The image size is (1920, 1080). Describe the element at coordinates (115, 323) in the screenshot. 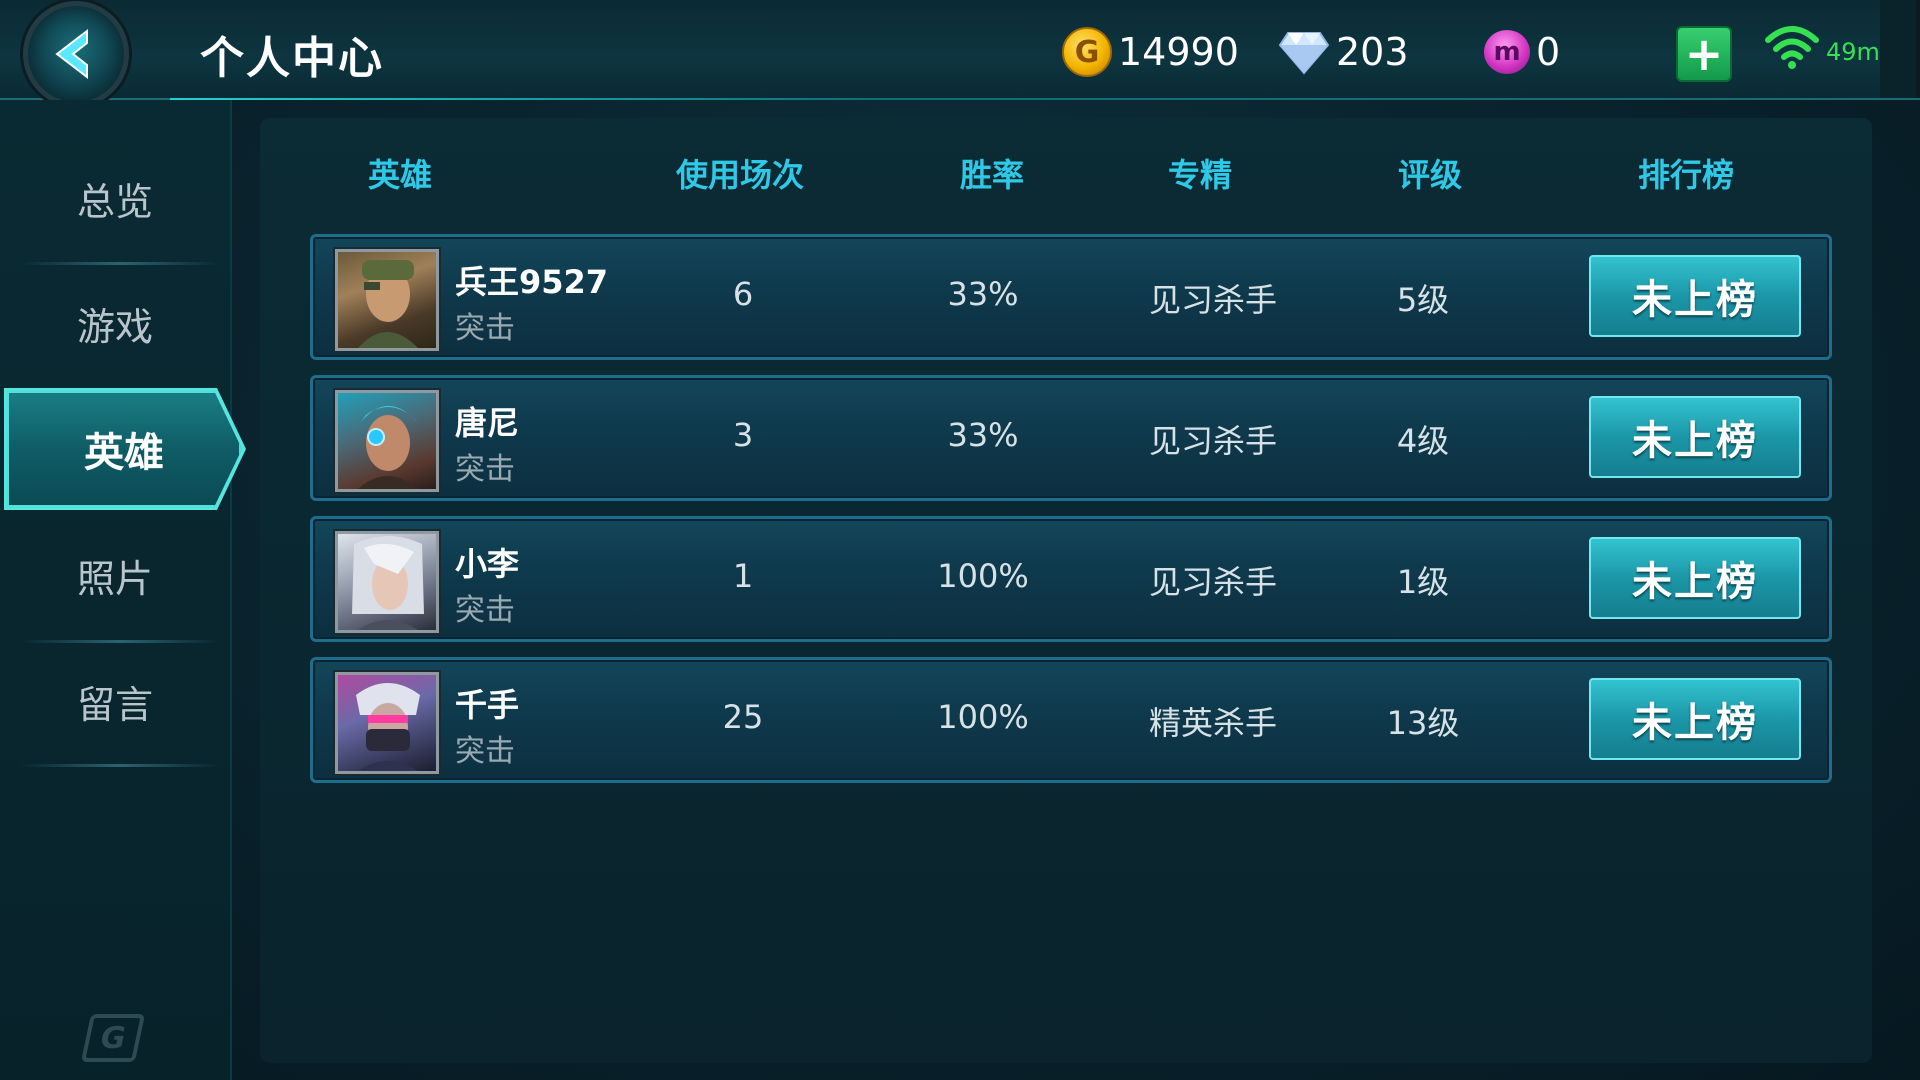

I see `sidebar-item-games: 游戏` at that location.